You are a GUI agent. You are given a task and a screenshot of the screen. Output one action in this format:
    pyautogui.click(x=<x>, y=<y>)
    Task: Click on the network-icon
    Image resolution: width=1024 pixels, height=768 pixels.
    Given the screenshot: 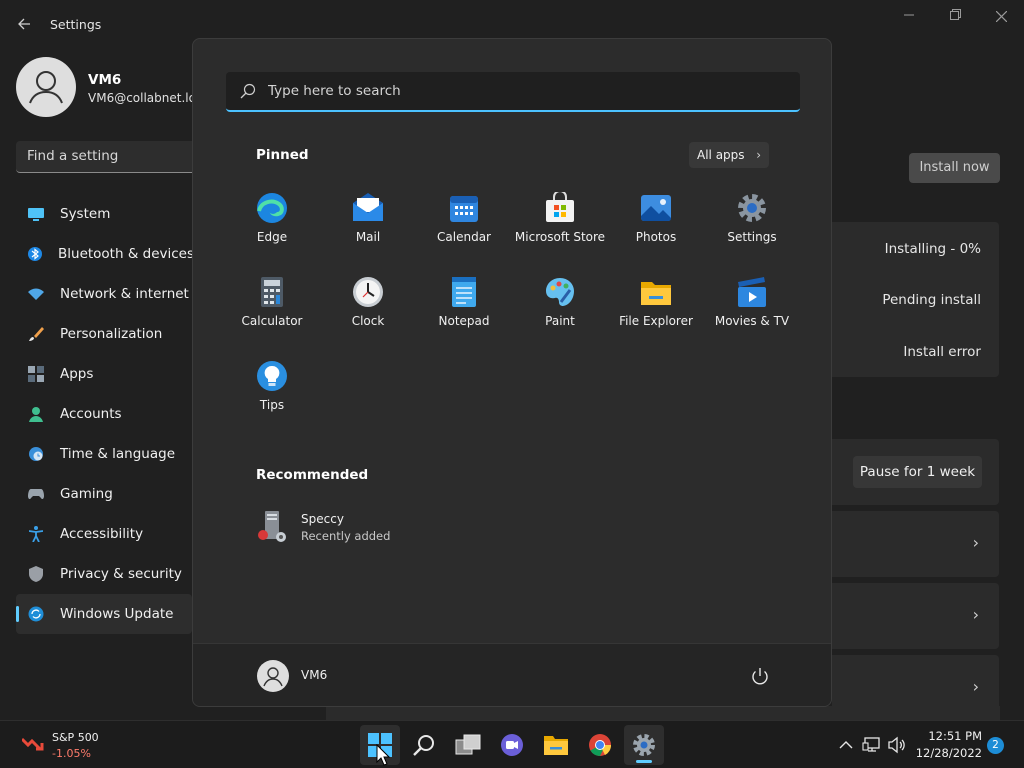 What is the action you would take?
    pyautogui.click(x=872, y=745)
    